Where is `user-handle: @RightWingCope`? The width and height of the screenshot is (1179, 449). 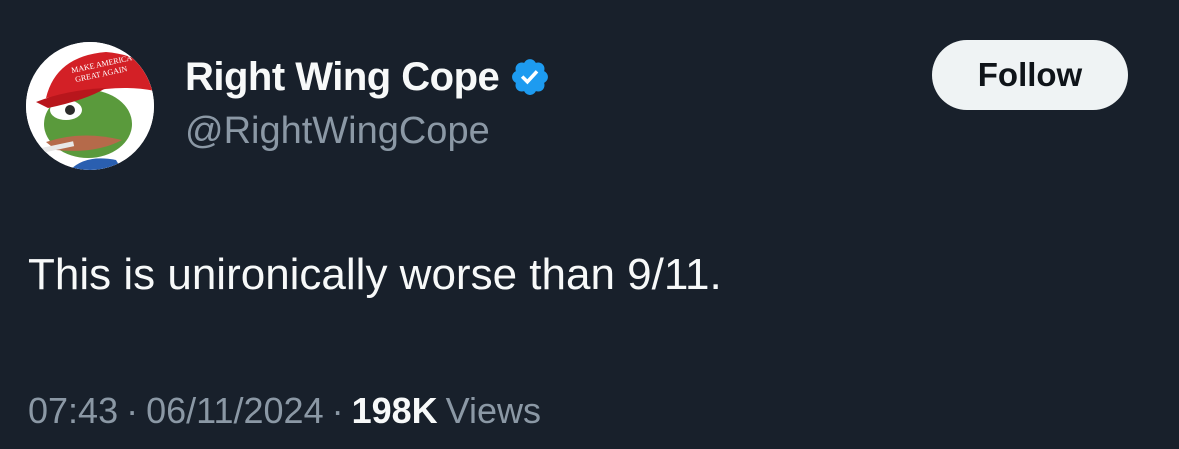
user-handle: @RightWingCope is located at coordinates (337, 131).